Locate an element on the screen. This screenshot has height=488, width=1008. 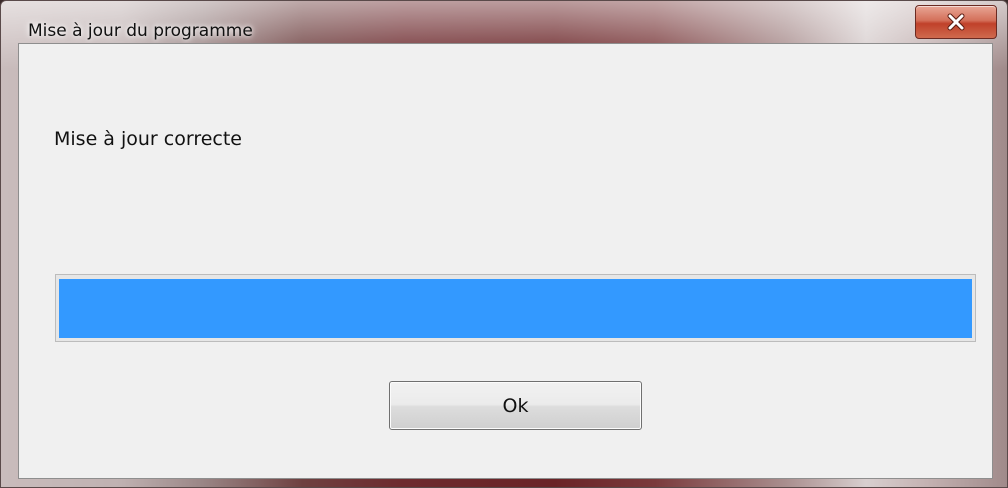
ok-button: Ok is located at coordinates (515, 405).